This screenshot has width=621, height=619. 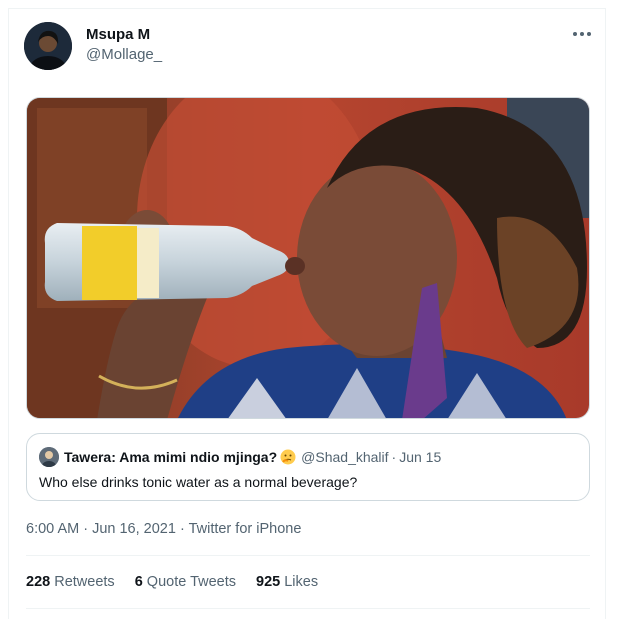 I want to click on tweet-source: Twitter for iPhone, so click(x=245, y=529).